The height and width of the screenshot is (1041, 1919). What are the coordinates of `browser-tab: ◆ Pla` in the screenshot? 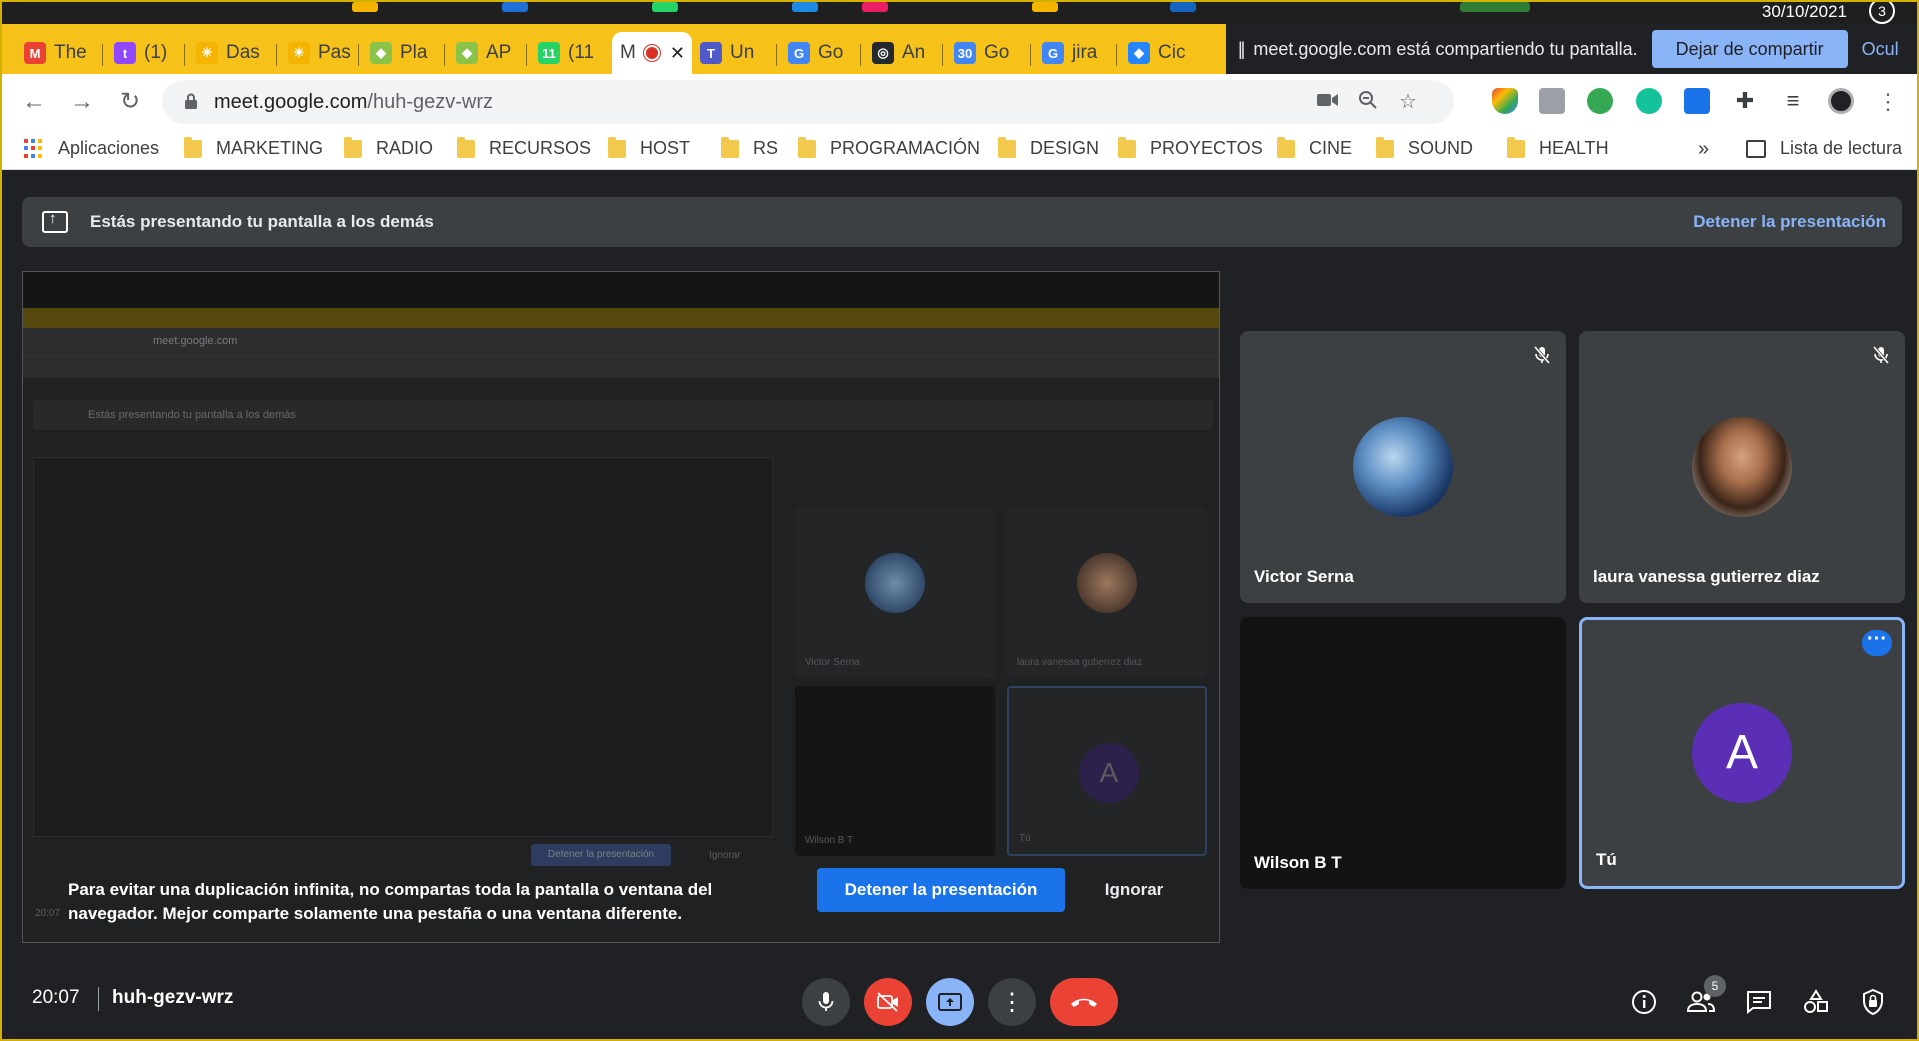 It's located at (403, 53).